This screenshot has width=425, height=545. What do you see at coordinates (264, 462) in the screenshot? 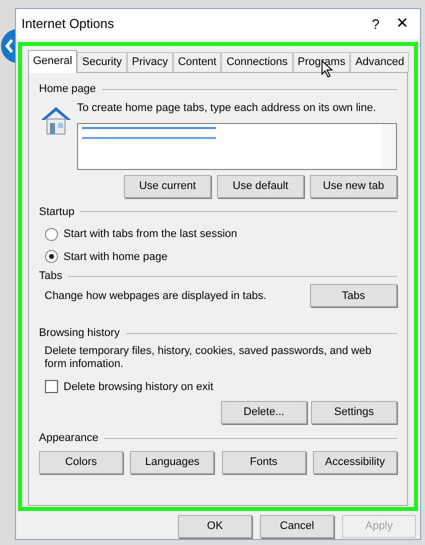
I see `appearance-button: Fonts` at bounding box center [264, 462].